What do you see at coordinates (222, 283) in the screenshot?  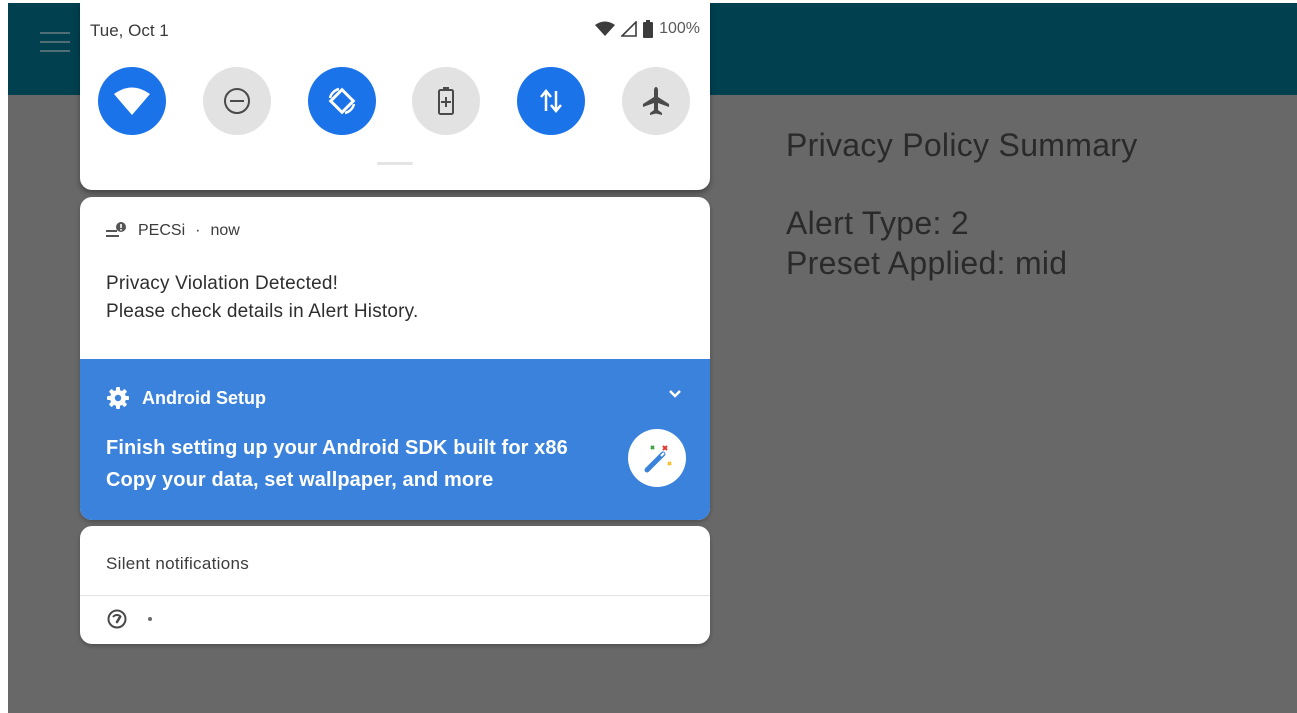 I see `pecsi-notification-title: Privacy Violation Detected!` at bounding box center [222, 283].